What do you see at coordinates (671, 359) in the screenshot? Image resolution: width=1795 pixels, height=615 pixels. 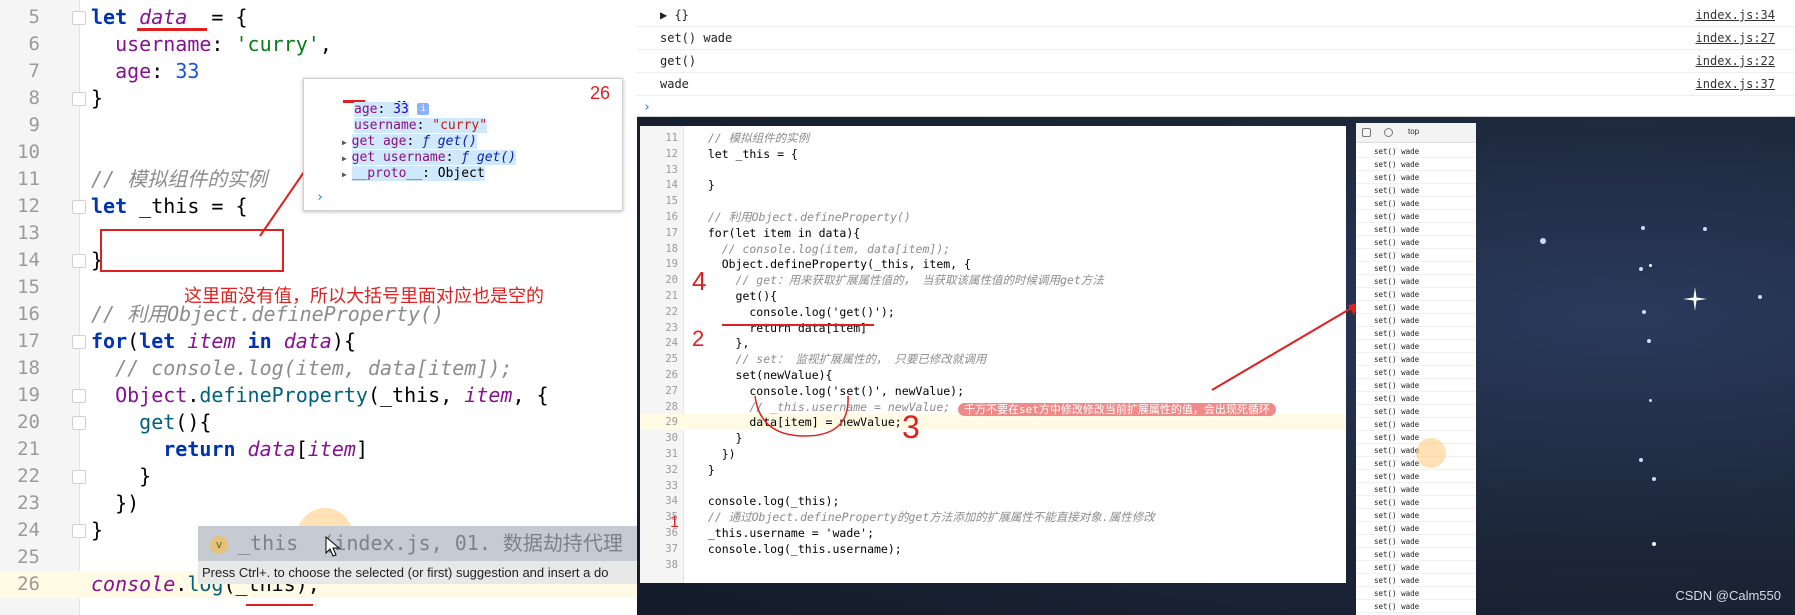 I see `line-number: 25` at bounding box center [671, 359].